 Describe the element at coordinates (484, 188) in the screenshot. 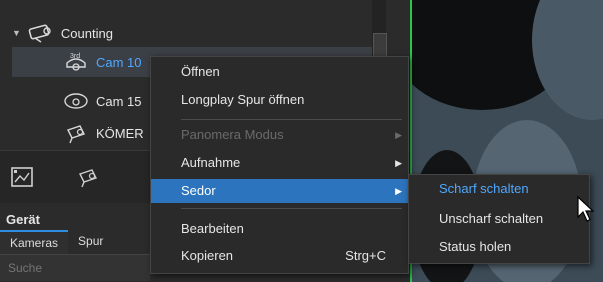

I see `menu-item-label: Scharf schalten` at that location.